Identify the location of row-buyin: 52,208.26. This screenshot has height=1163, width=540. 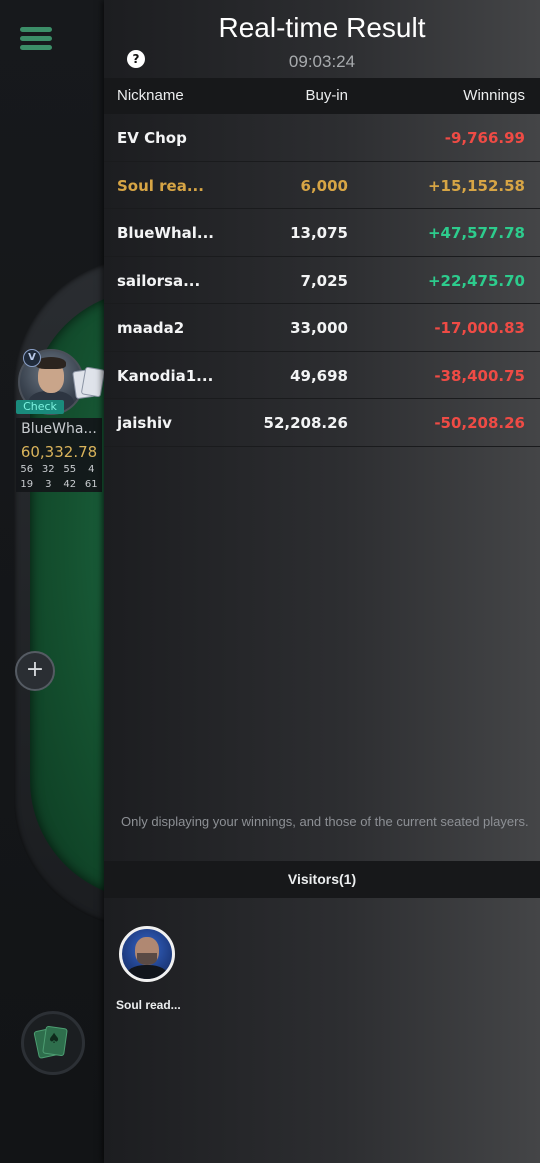
(305, 423).